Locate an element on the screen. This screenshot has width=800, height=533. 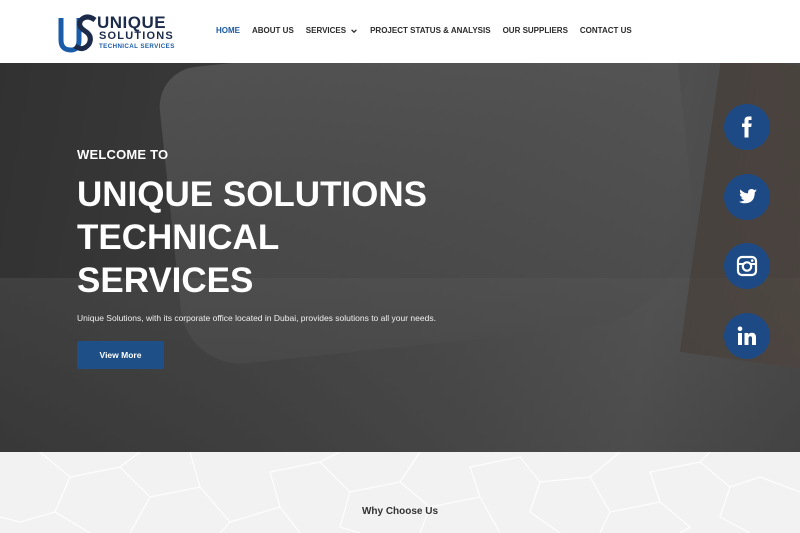
logo-text-unique: UNIQUE is located at coordinates (132, 22).